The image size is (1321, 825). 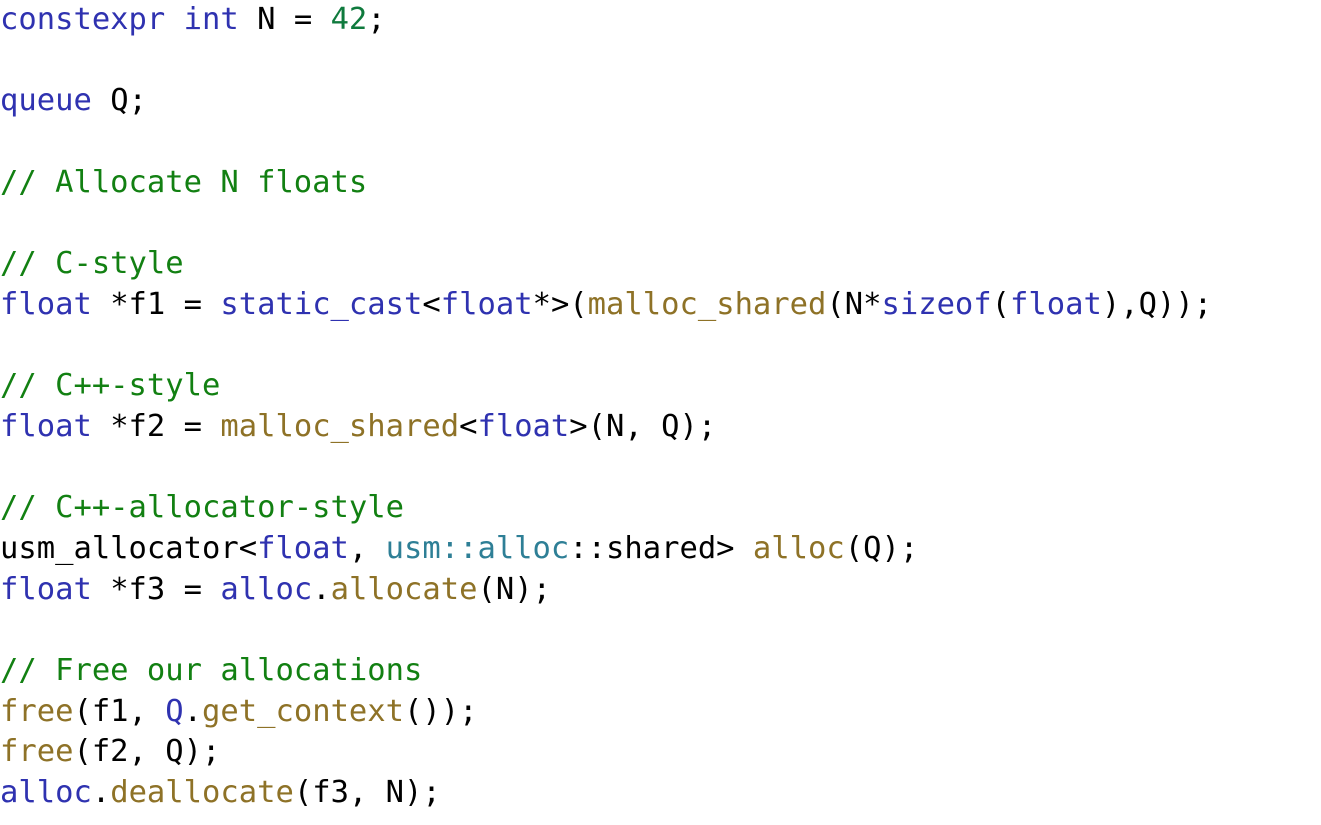 What do you see at coordinates (110, 386) in the screenshot?
I see `code-token-comment: // C++-style` at bounding box center [110, 386].